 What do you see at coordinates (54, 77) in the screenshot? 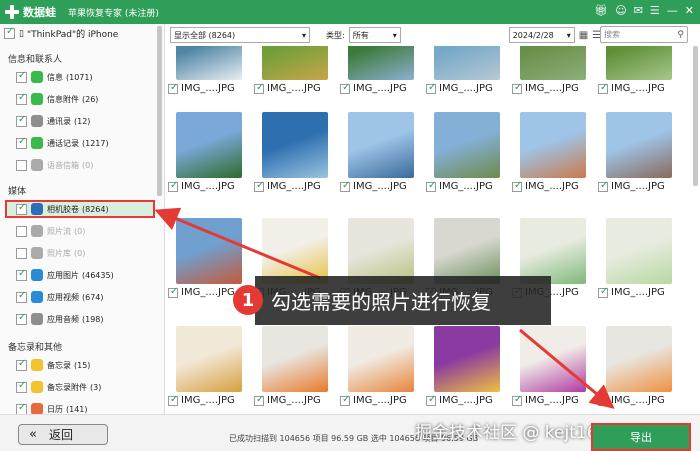
I see `sidebar-item: 信息(1071)` at bounding box center [54, 77].